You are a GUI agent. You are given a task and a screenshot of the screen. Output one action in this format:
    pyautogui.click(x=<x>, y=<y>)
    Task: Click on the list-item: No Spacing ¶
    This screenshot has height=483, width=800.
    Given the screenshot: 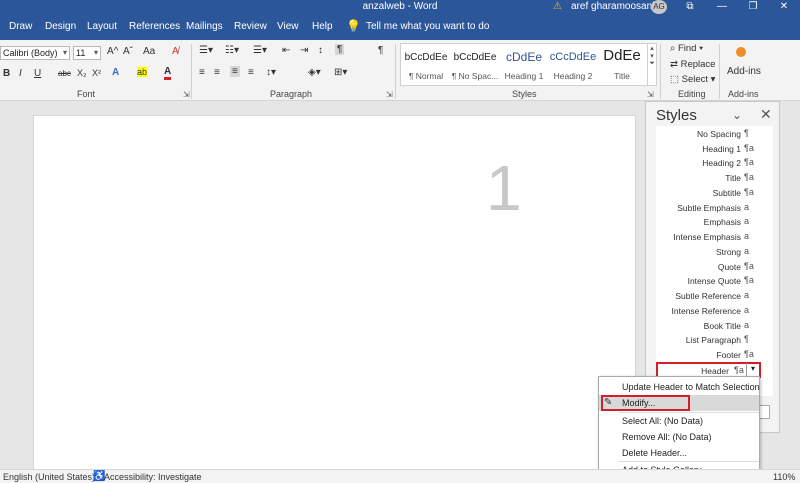 What is the action you would take?
    pyautogui.click(x=714, y=135)
    